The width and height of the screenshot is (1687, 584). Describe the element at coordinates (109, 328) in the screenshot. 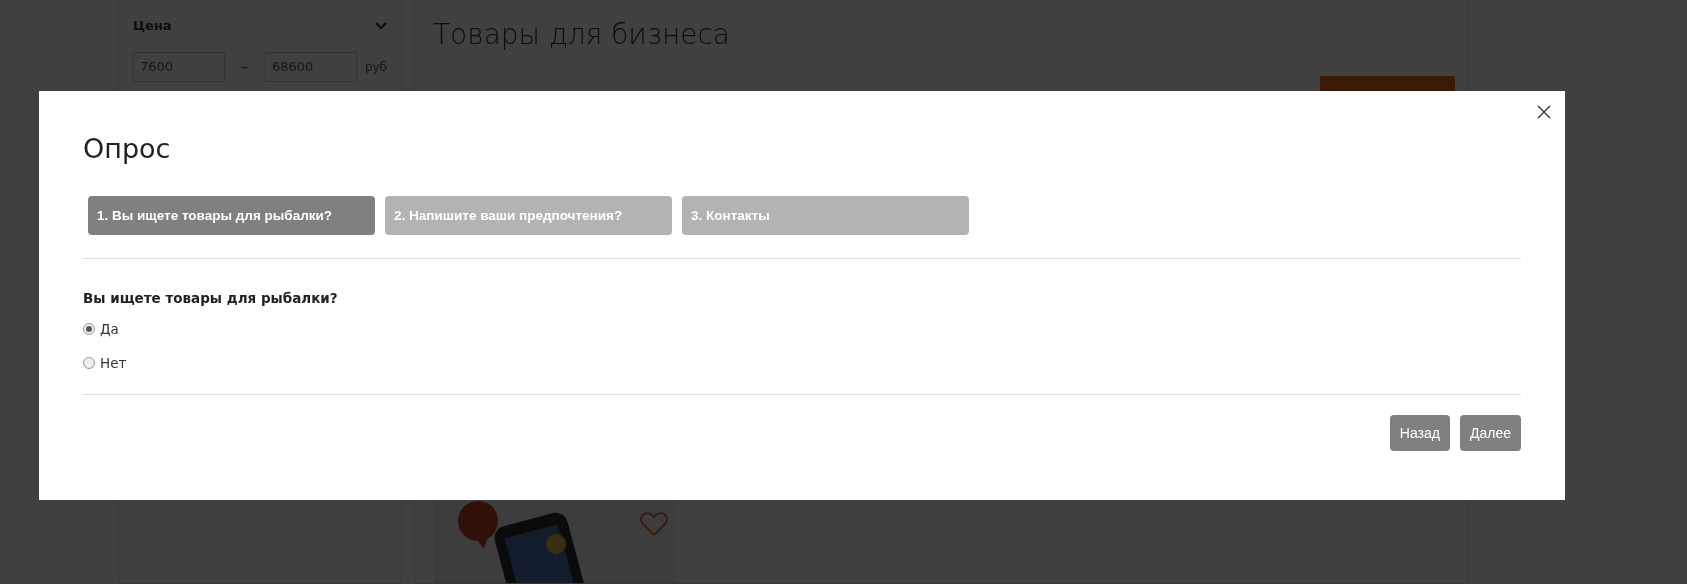

I see `option-label: Да` at that location.